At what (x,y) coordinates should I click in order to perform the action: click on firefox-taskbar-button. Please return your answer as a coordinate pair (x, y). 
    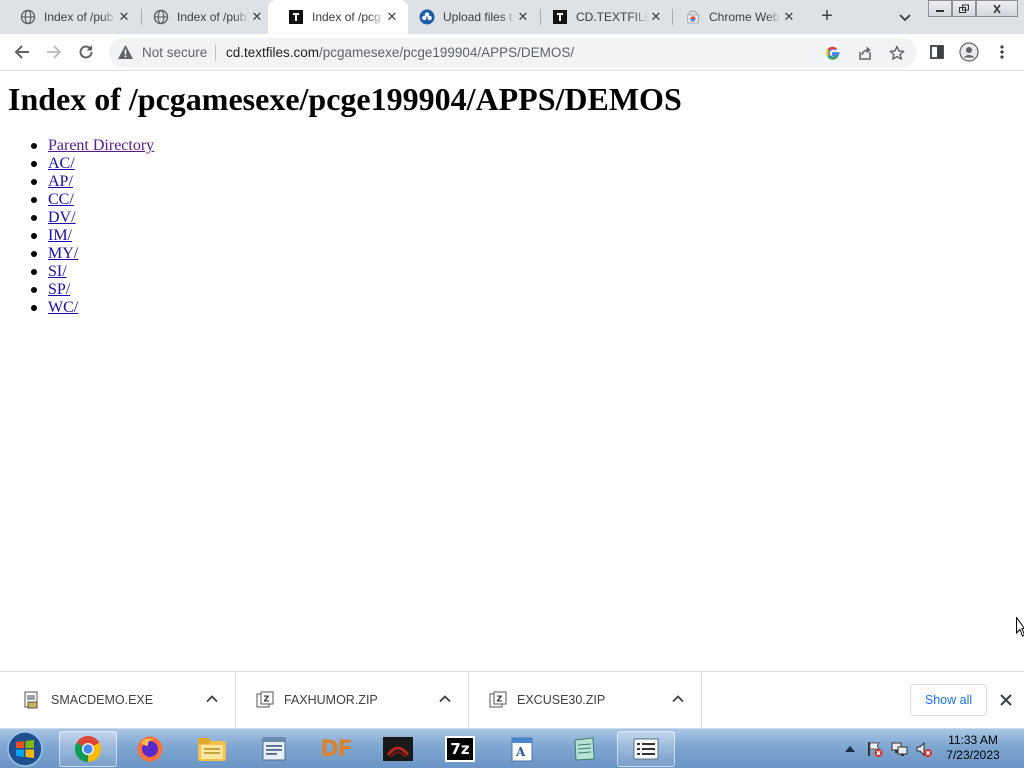
    Looking at the image, I should click on (150, 749).